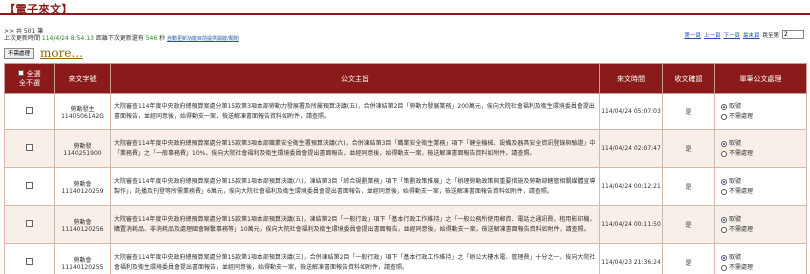 This screenshot has height=274, width=810. I want to click on time-cell: 114/04/24 00:12:21, so click(631, 186).